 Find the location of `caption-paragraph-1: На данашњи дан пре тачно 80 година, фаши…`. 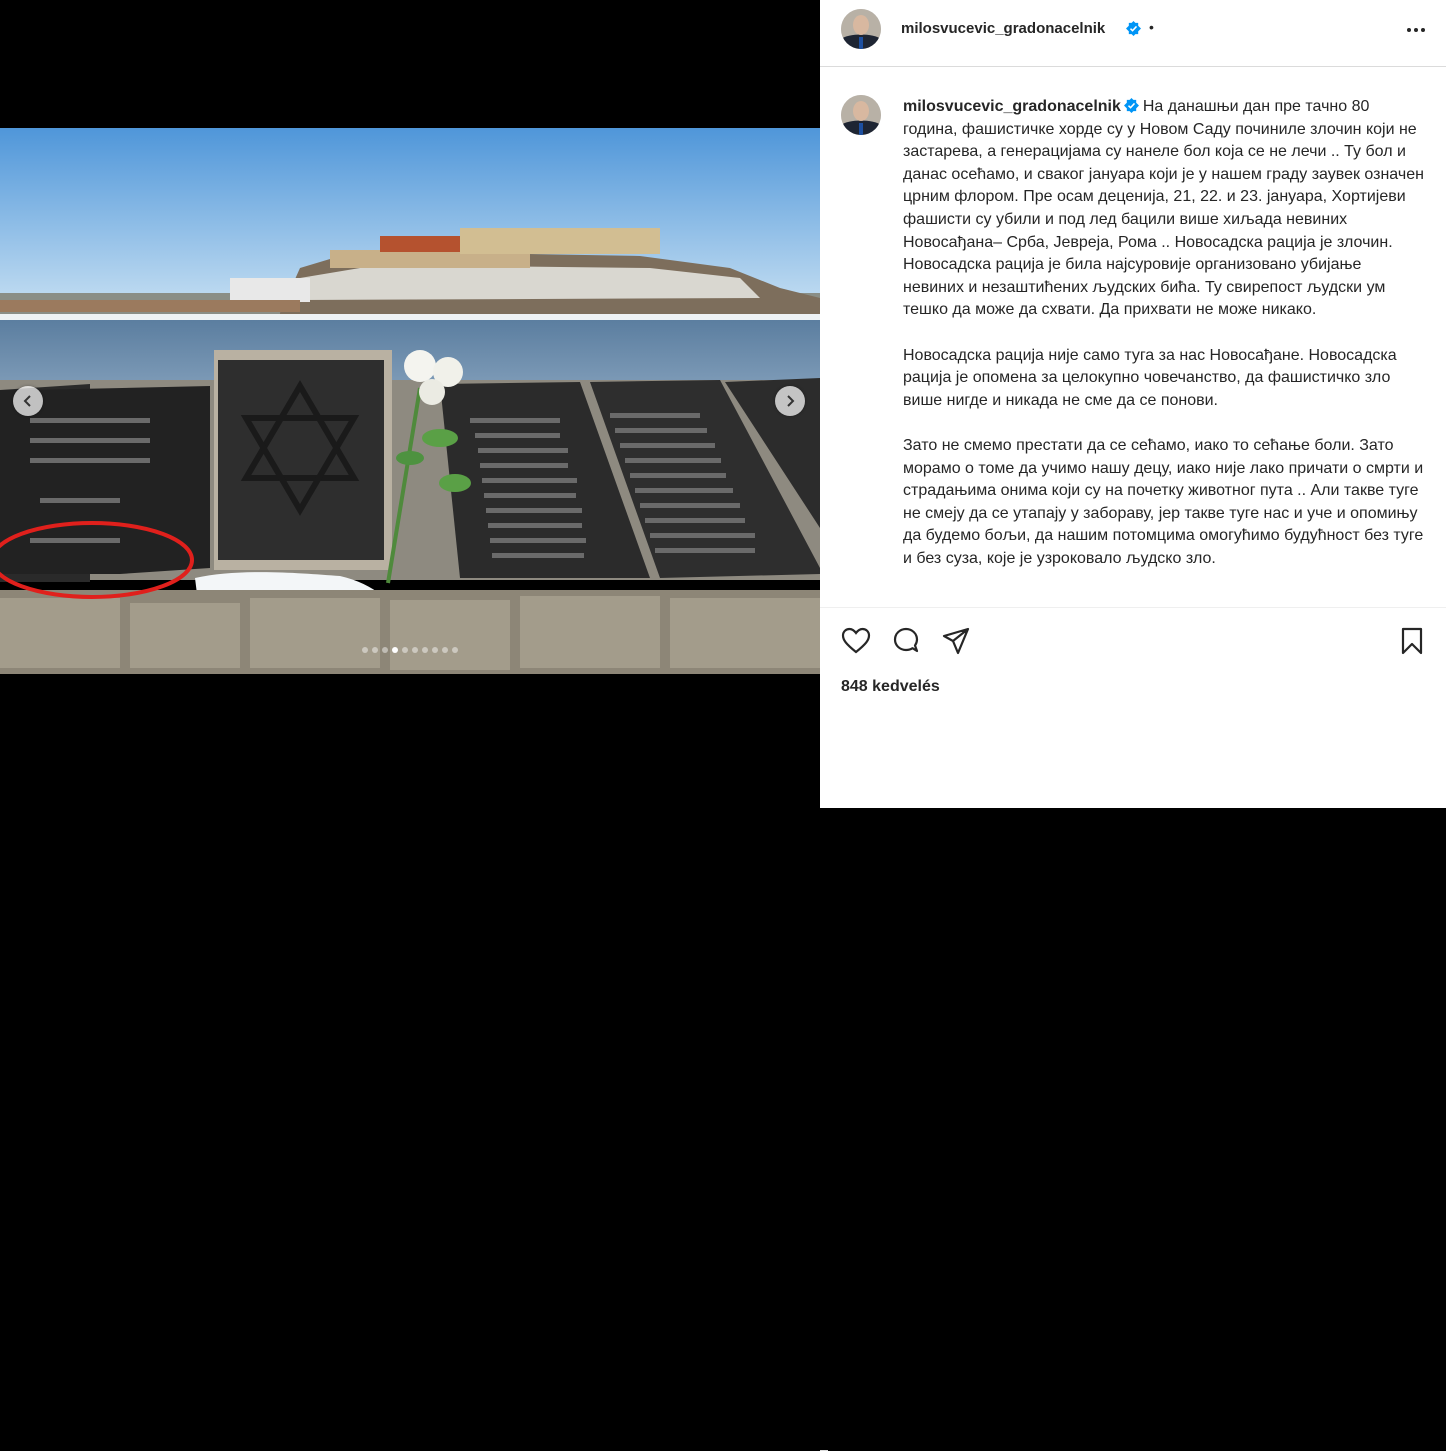

caption-paragraph-1: На данашњи дан пре тачно 80 година, фаши… is located at coordinates (1163, 208).